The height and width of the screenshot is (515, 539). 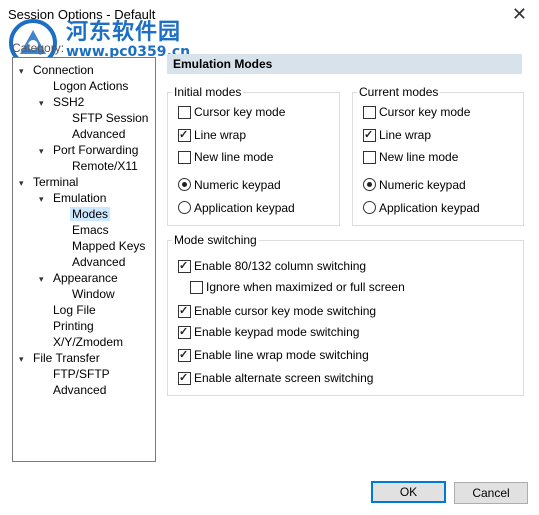 What do you see at coordinates (305, 287) in the screenshot?
I see `checkbox-label: Ignore when maximized or full screen` at bounding box center [305, 287].